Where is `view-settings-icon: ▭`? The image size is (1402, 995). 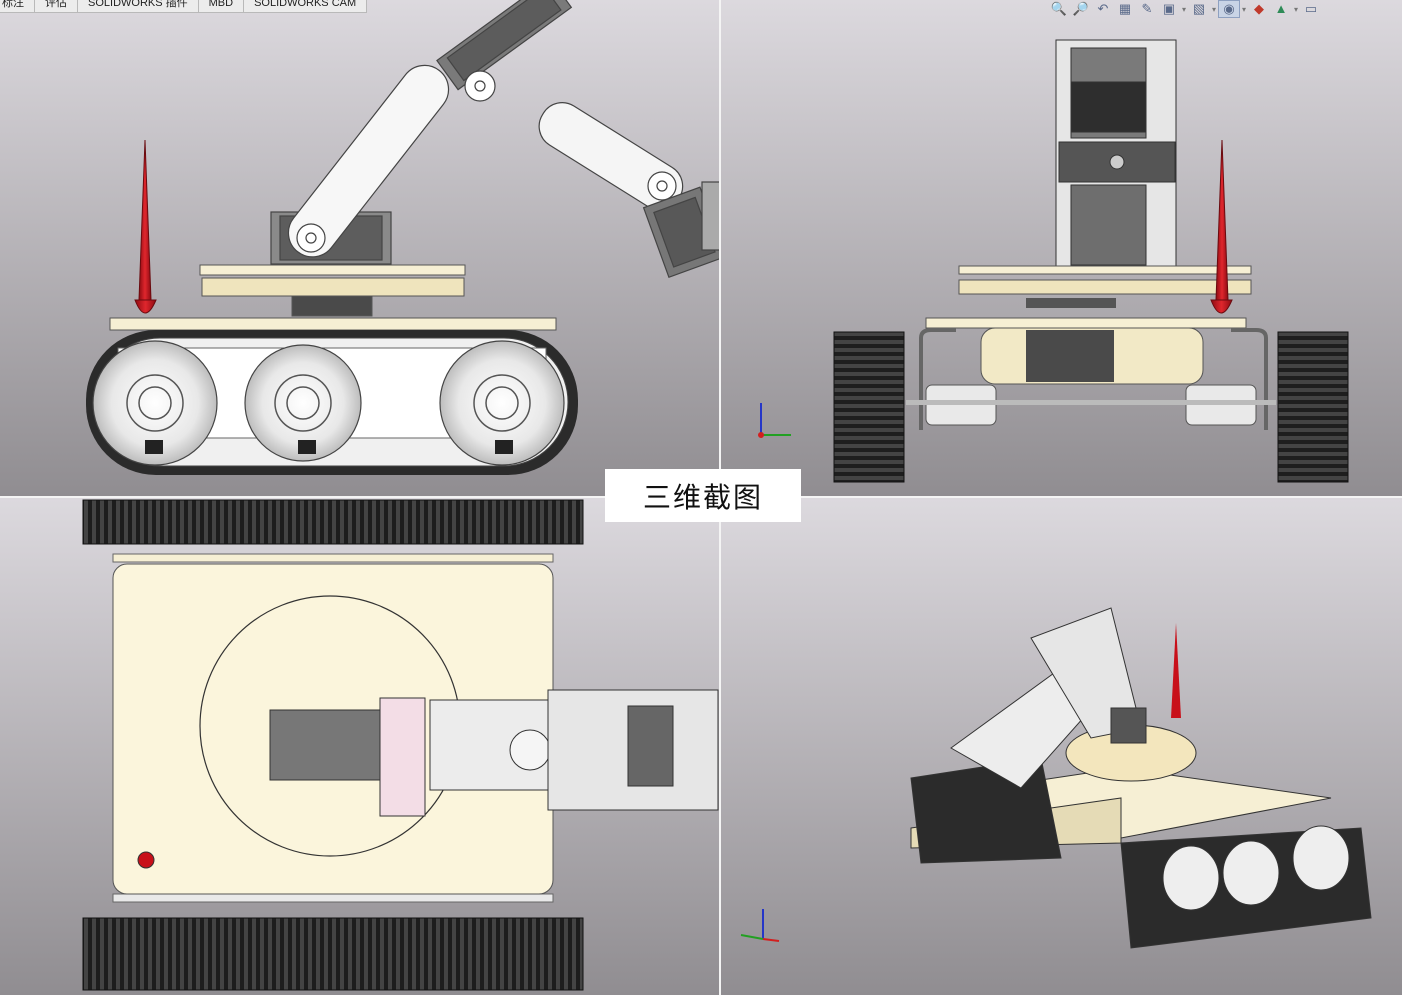 view-settings-icon: ▭ is located at coordinates (1311, 9).